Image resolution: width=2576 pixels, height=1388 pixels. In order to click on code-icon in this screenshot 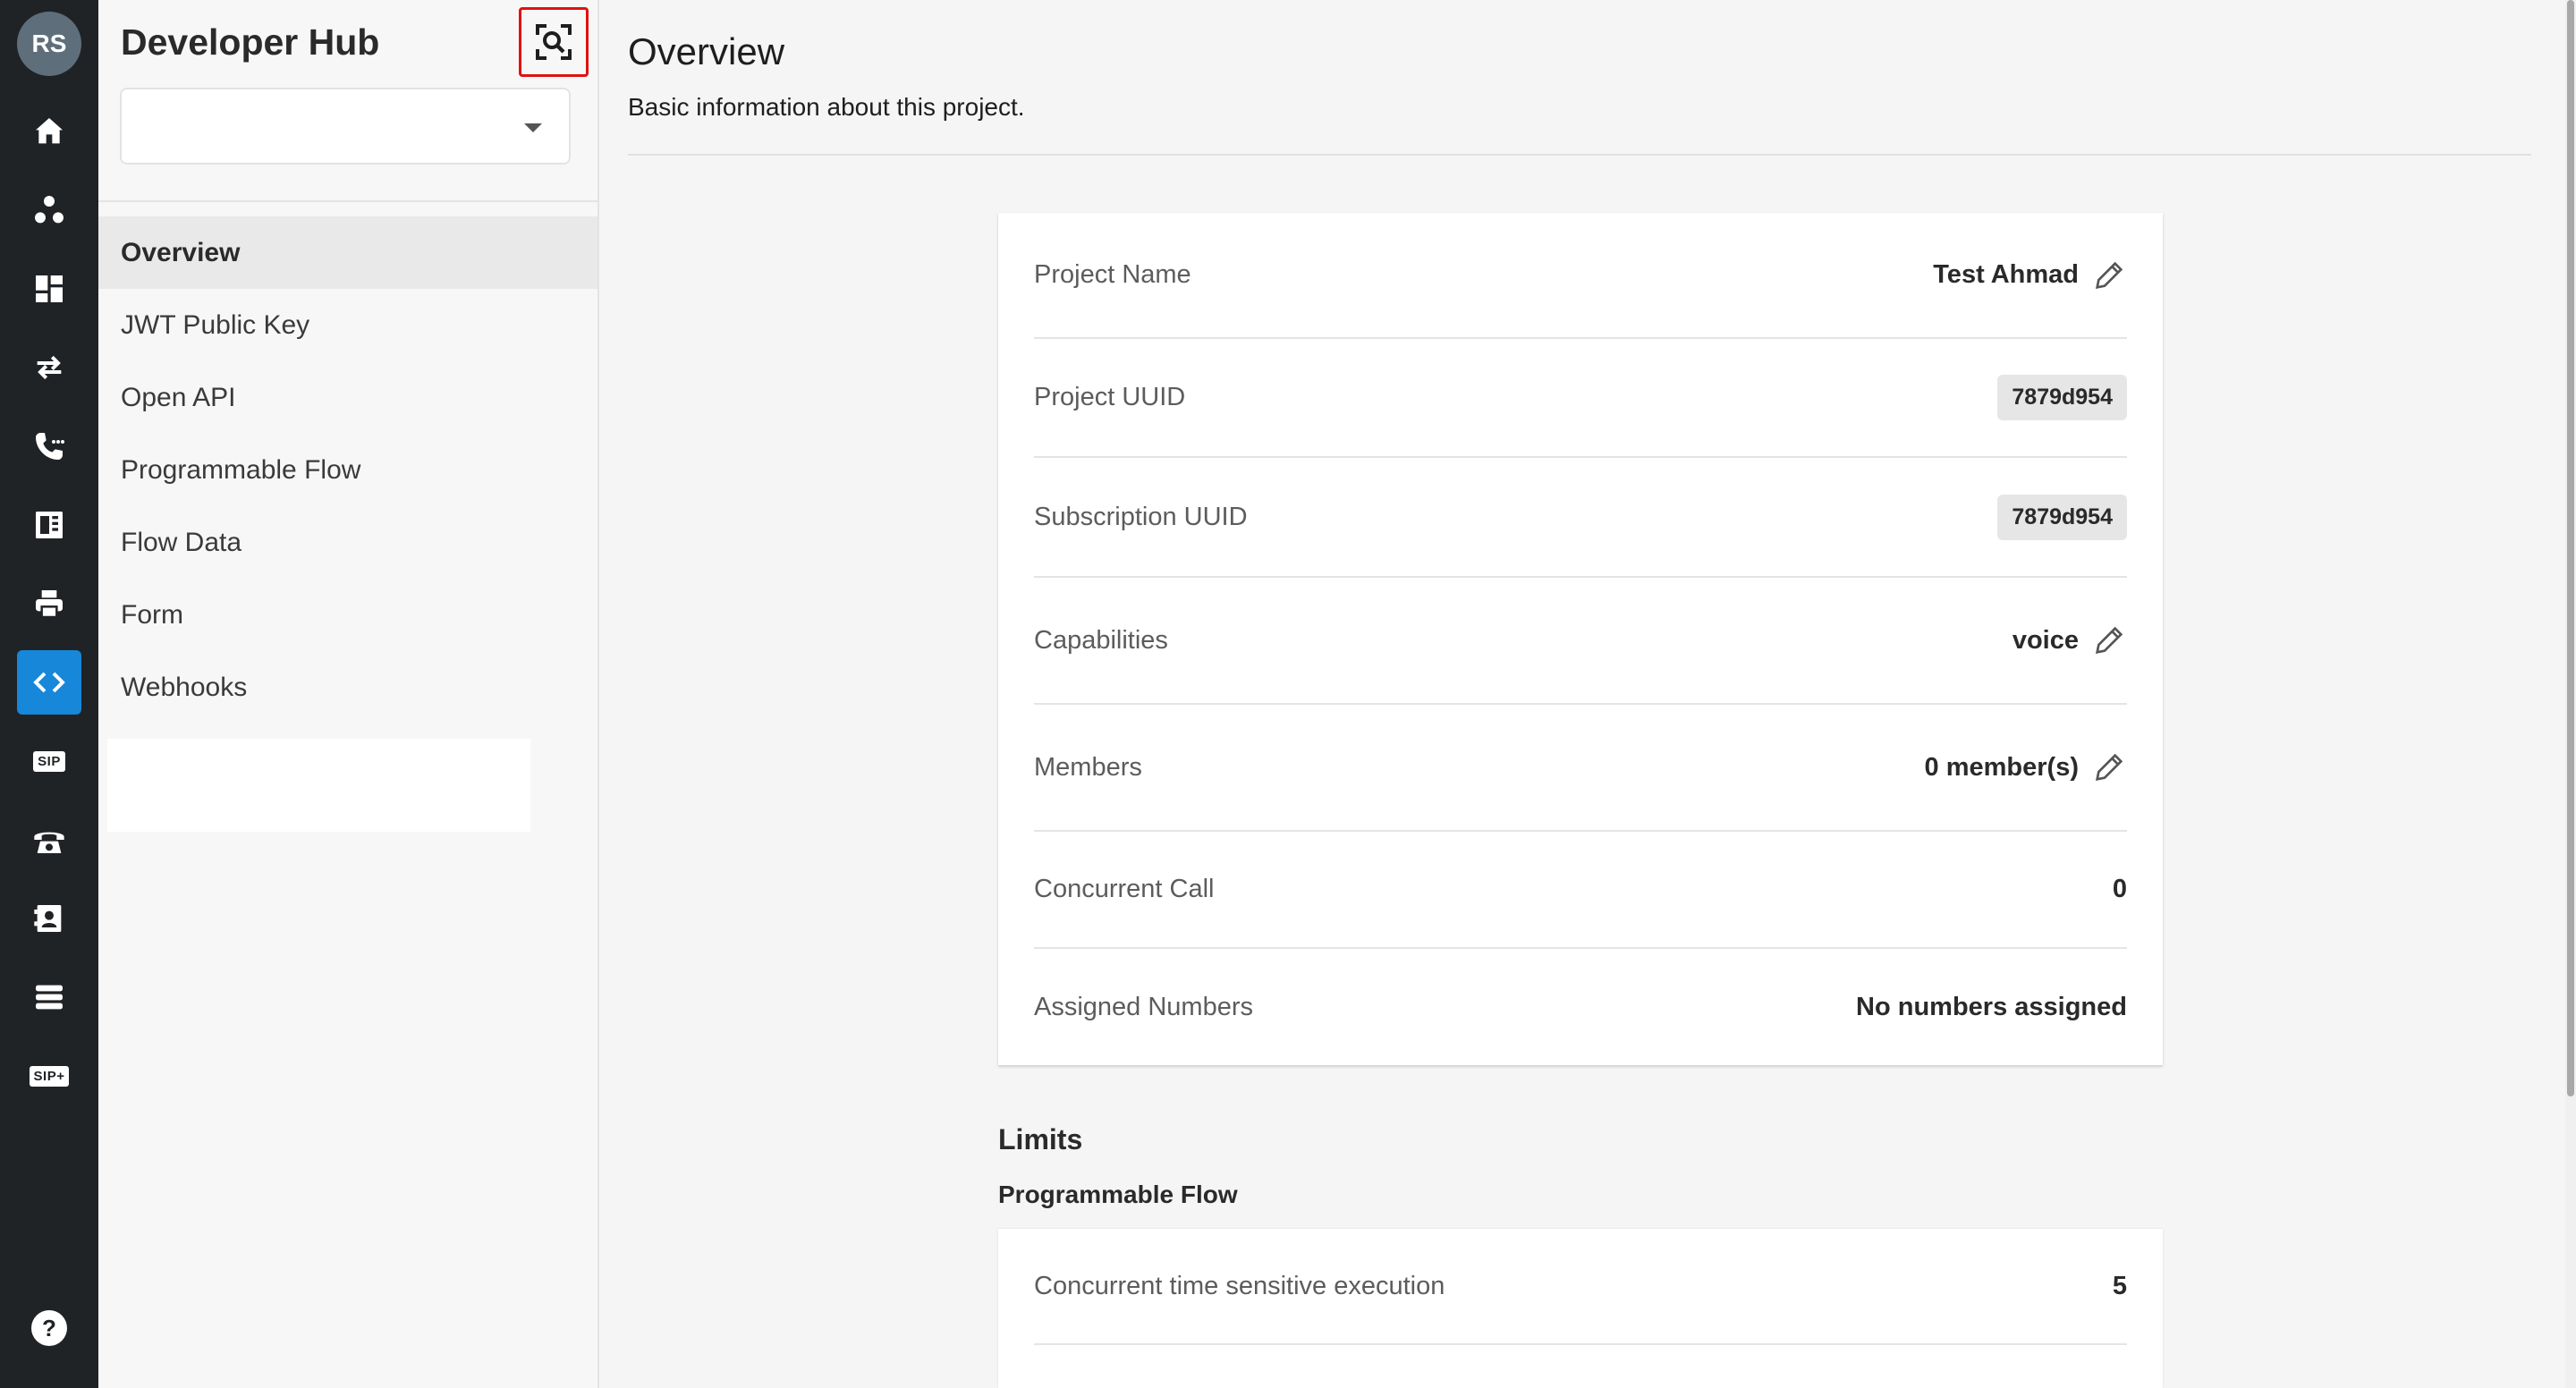, I will do `click(49, 683)`.